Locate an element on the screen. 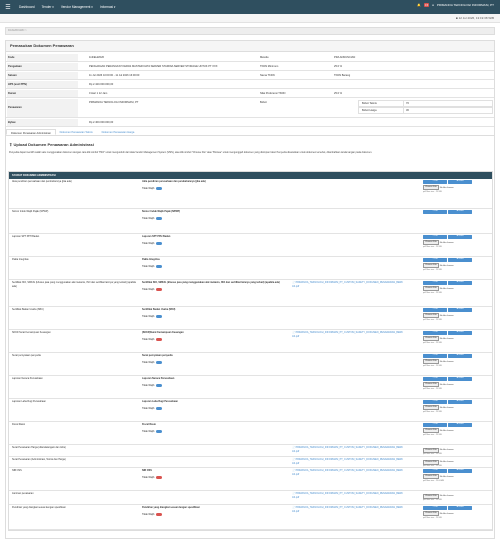 This screenshot has width=500, height=545. requirement-name: Sertifikat Badan Usaha (SBU) is located at coordinates (28, 309).